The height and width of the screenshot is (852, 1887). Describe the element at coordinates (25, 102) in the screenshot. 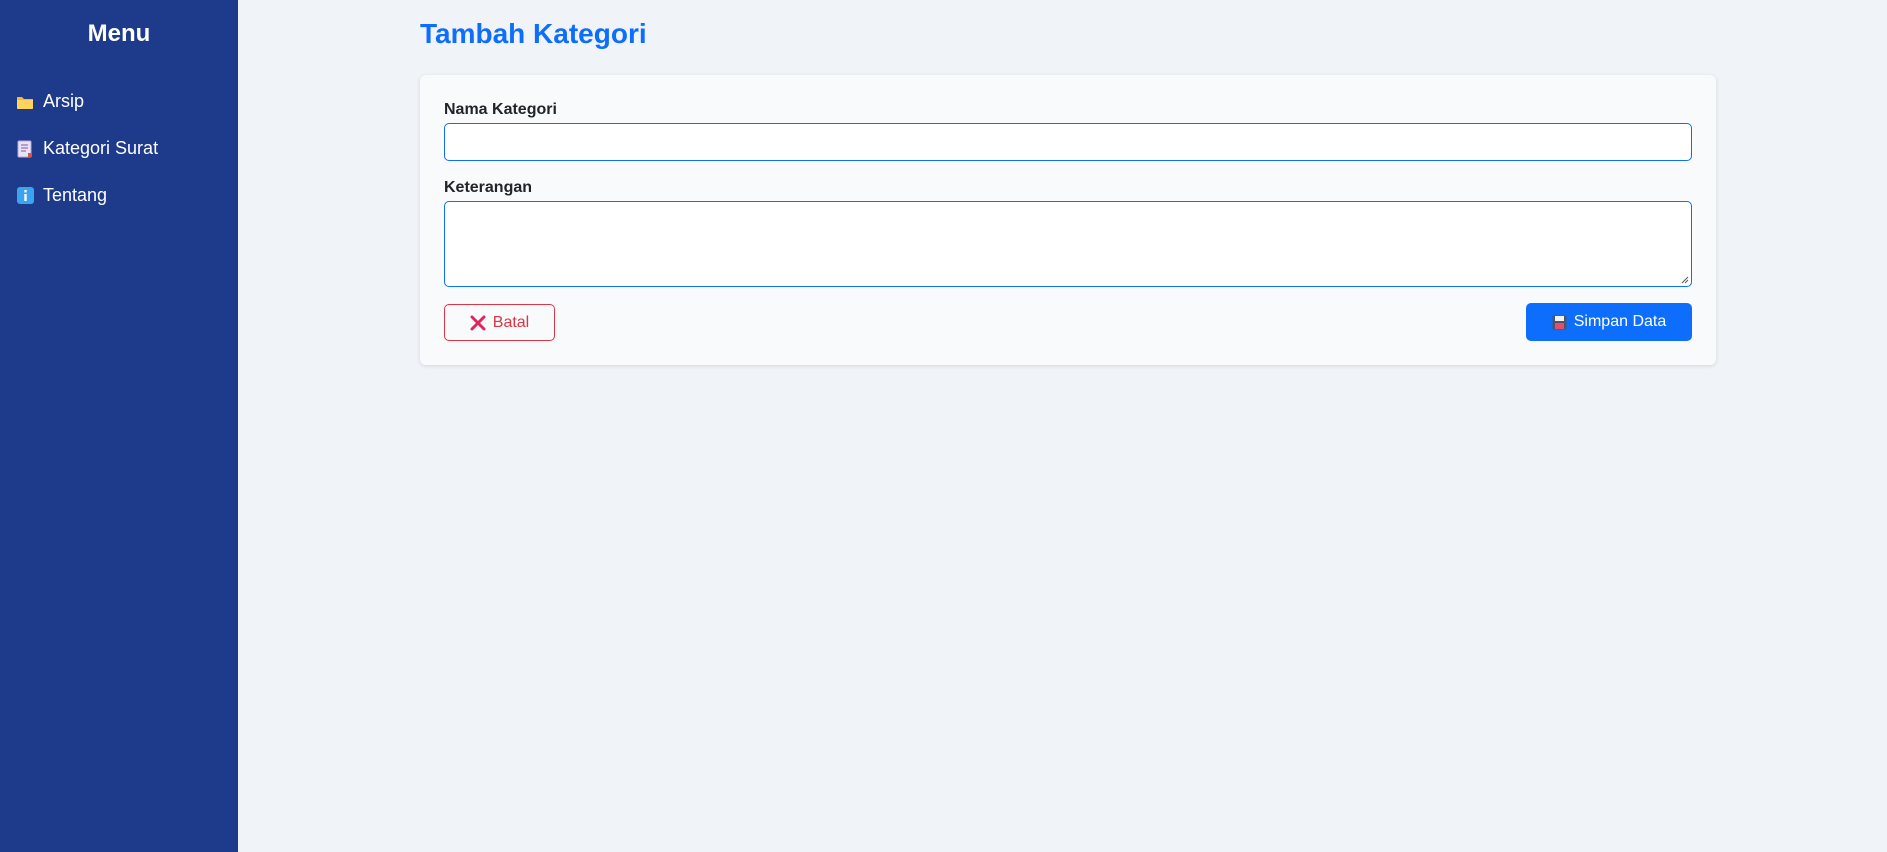

I see `folder-icon` at that location.